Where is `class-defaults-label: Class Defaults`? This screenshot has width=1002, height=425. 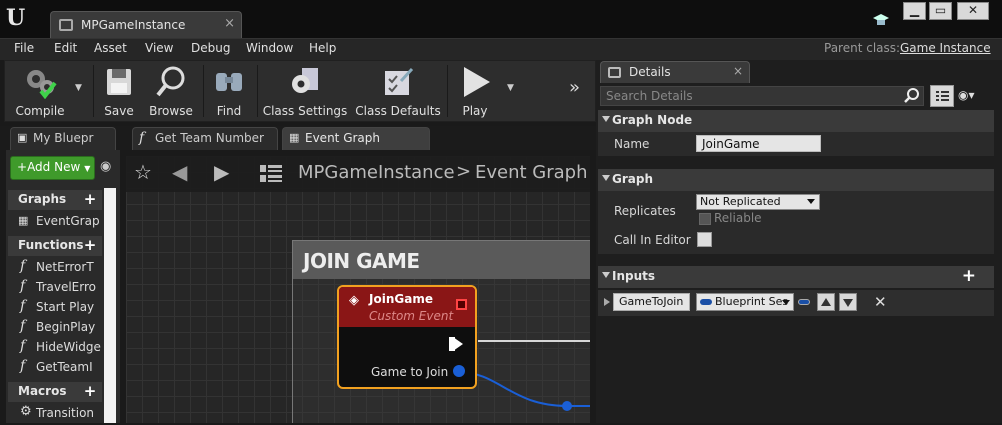 class-defaults-label: Class Defaults is located at coordinates (398, 111).